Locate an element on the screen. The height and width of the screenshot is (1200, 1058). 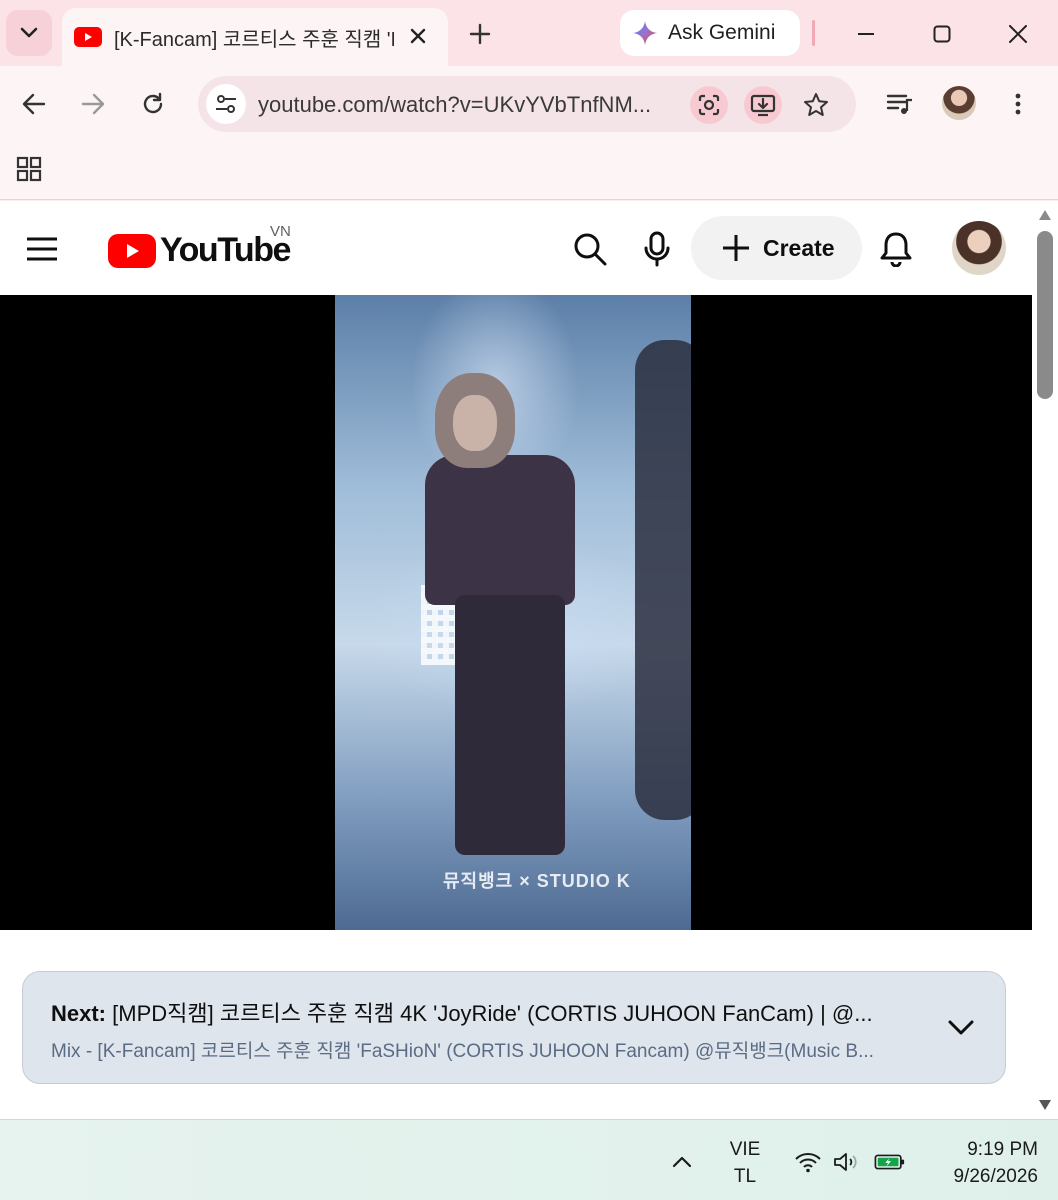
volume-button is located at coordinates (846, 1162).